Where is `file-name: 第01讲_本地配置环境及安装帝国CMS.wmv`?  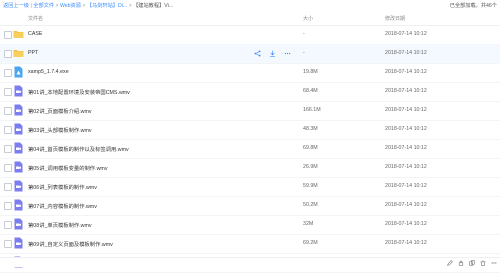
file-name: 第01讲_本地配置环境及安装帝国CMS.wmv is located at coordinates (79, 92).